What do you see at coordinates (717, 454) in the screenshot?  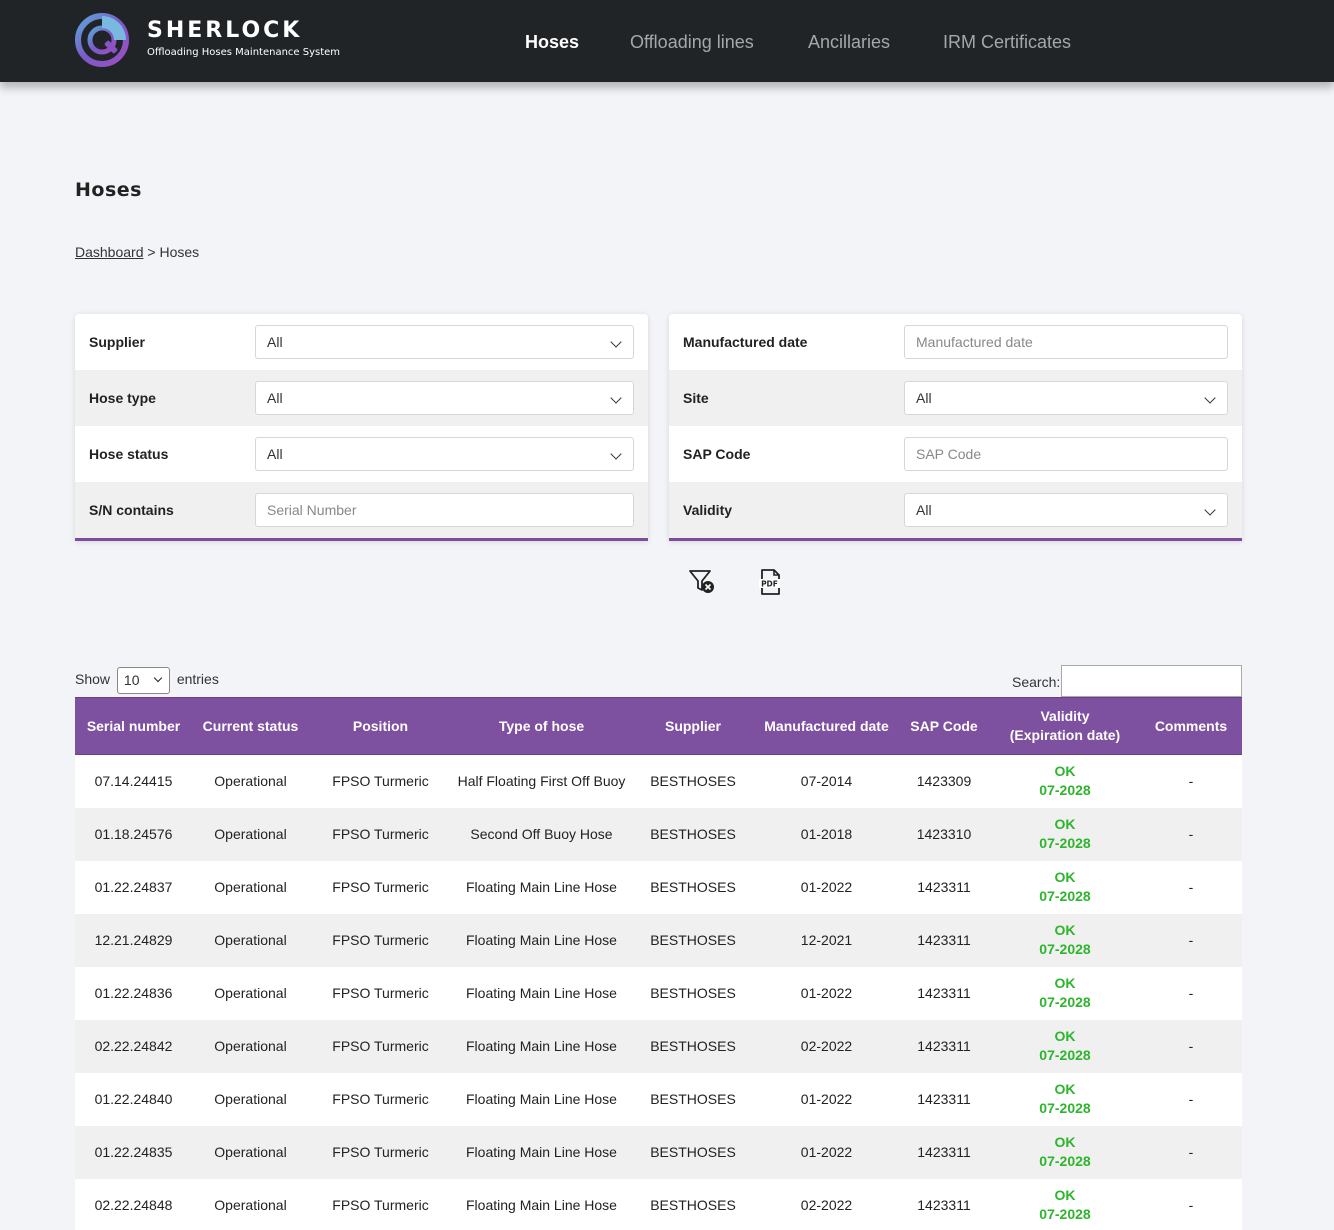 I see `sap-code-label: SAP Code` at bounding box center [717, 454].